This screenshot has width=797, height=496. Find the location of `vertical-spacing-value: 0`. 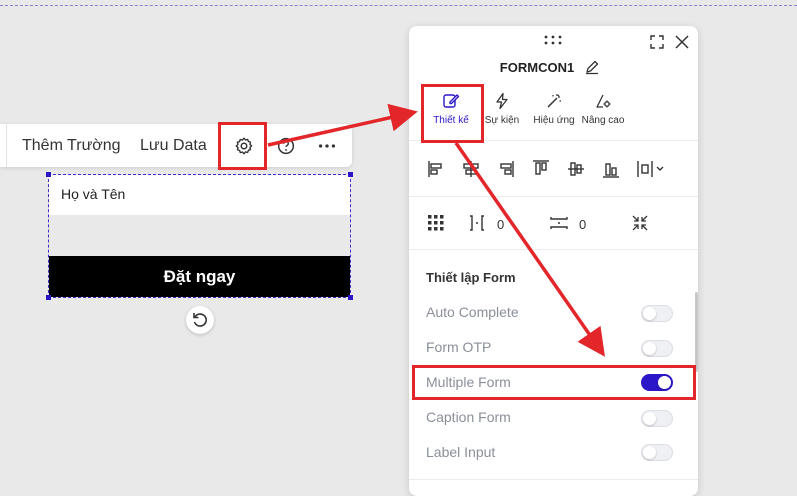

vertical-spacing-value: 0 is located at coordinates (582, 224).